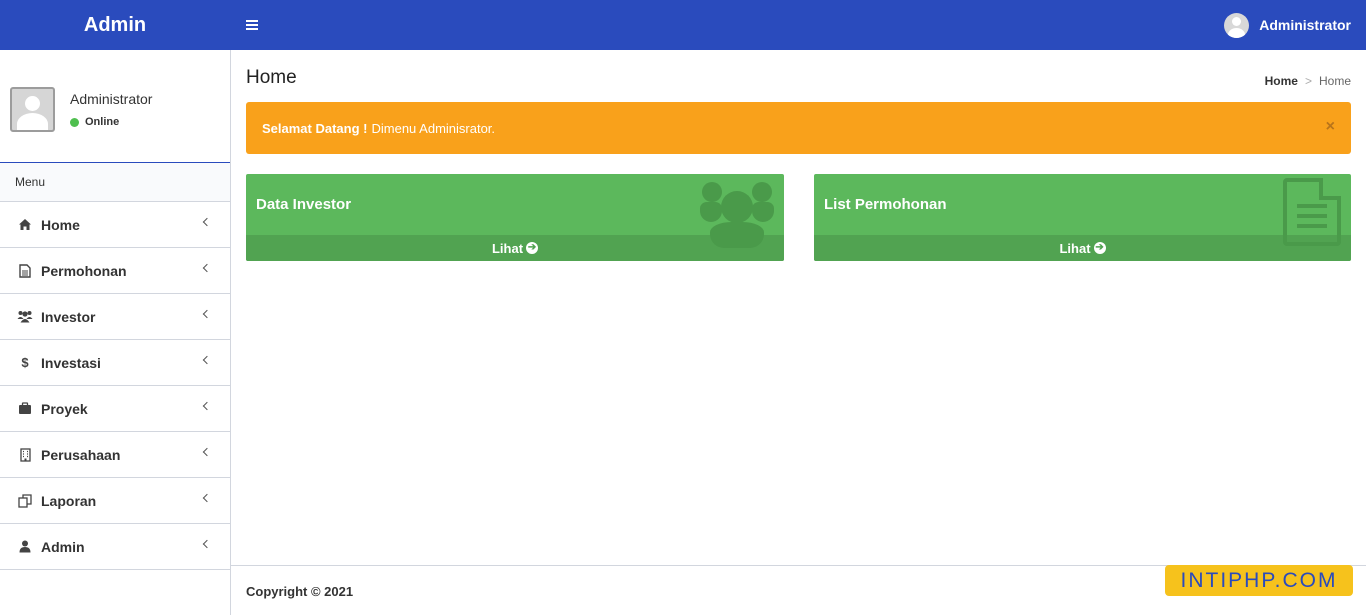 The image size is (1366, 615). What do you see at coordinates (433, 128) in the screenshot?
I see `alert-text: Dimenu Adminisrator.` at bounding box center [433, 128].